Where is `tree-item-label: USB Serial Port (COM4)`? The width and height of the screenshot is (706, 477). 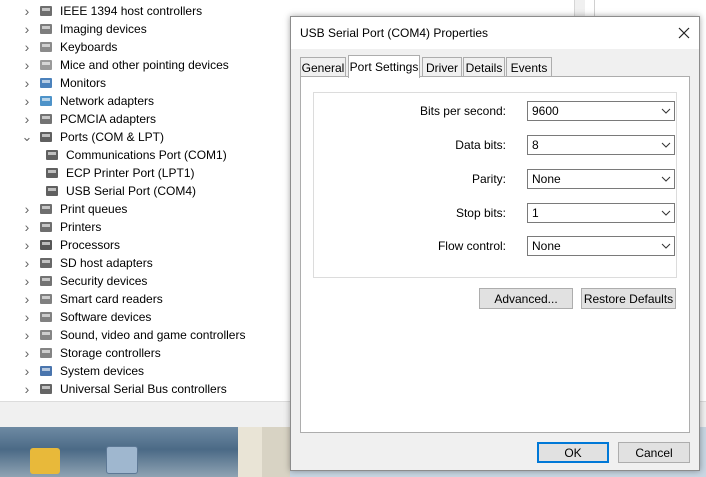
tree-item-label: USB Serial Port (COM4) is located at coordinates (131, 191).